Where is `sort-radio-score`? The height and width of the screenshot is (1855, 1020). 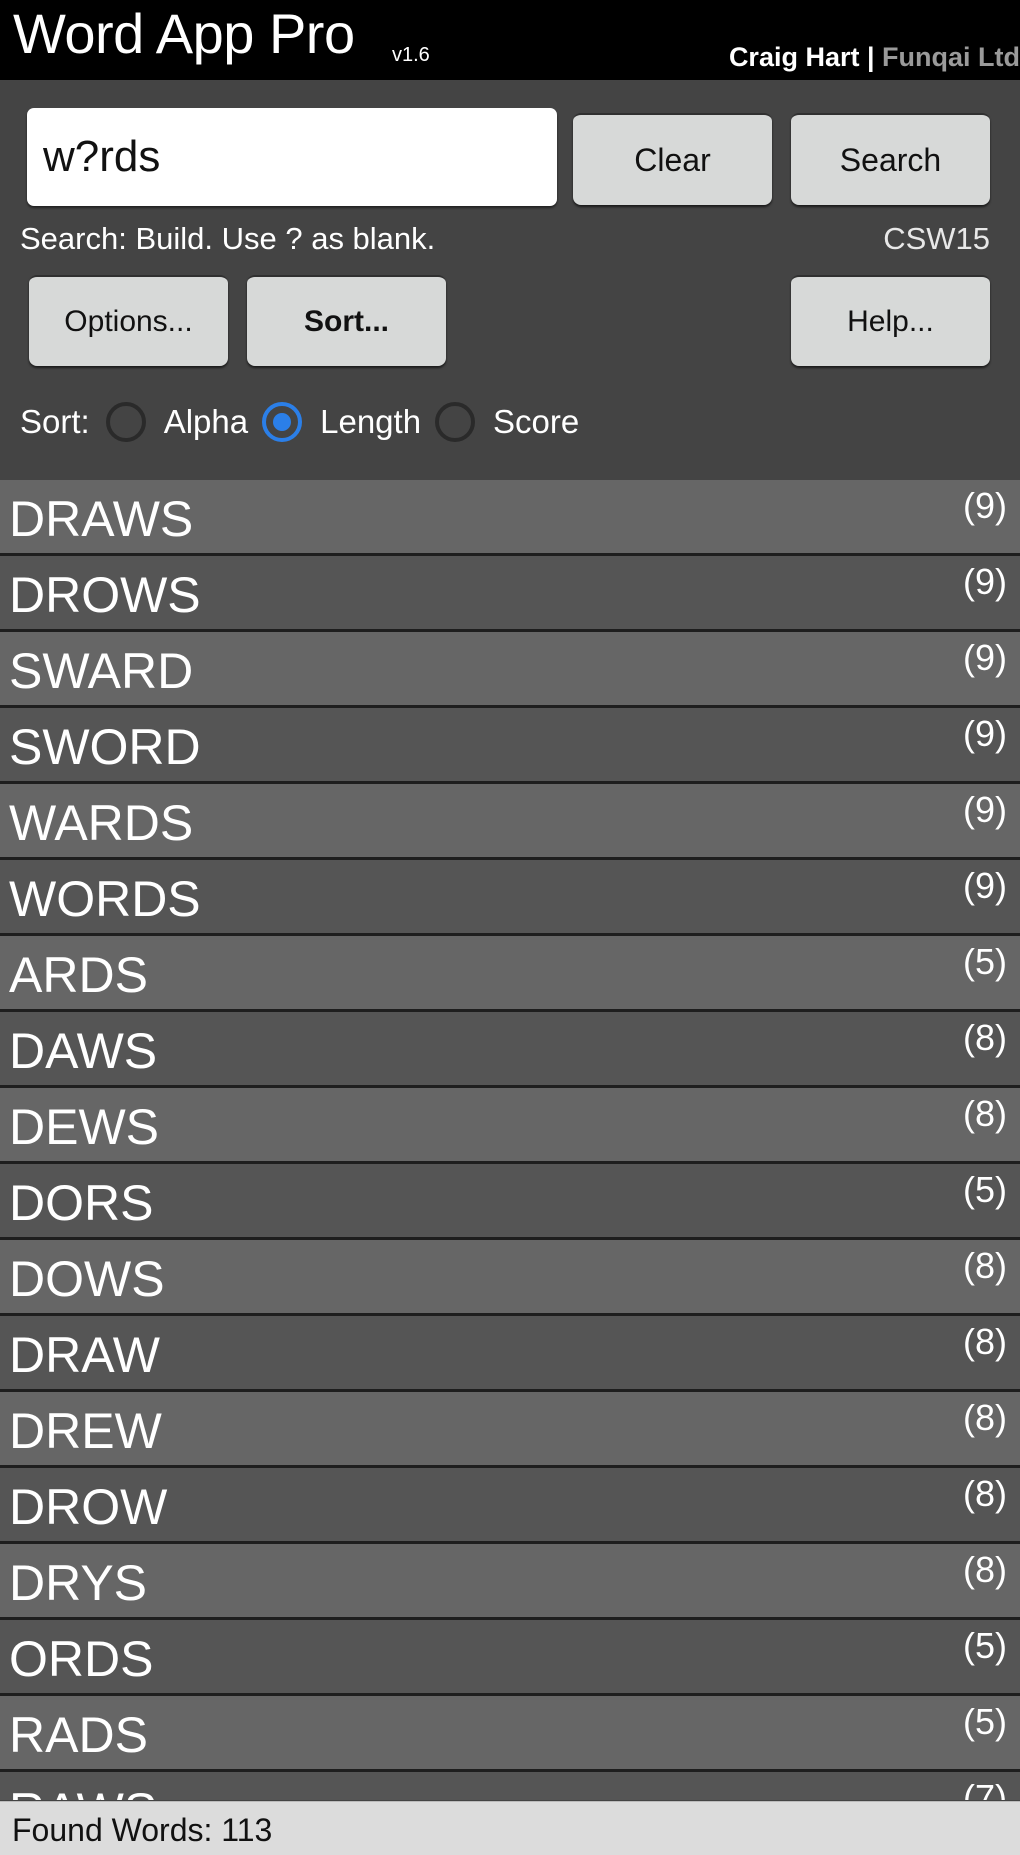
sort-radio-score is located at coordinates (455, 422).